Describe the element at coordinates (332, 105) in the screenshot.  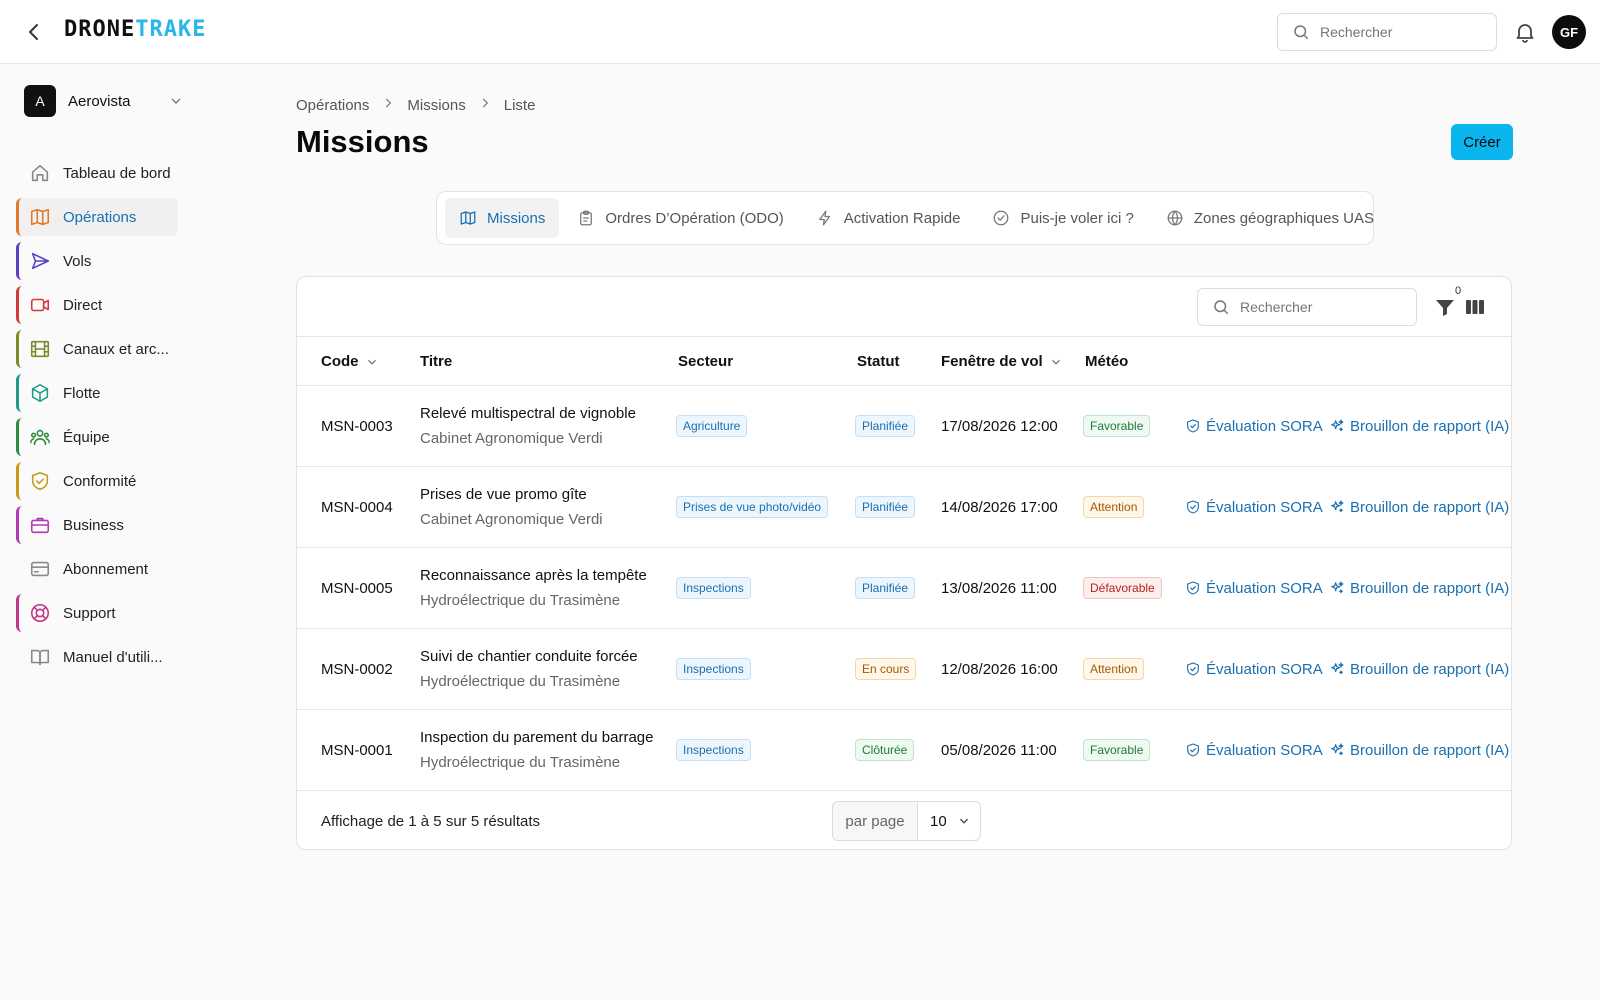
I see `breadcrumb-item: Opérations` at that location.